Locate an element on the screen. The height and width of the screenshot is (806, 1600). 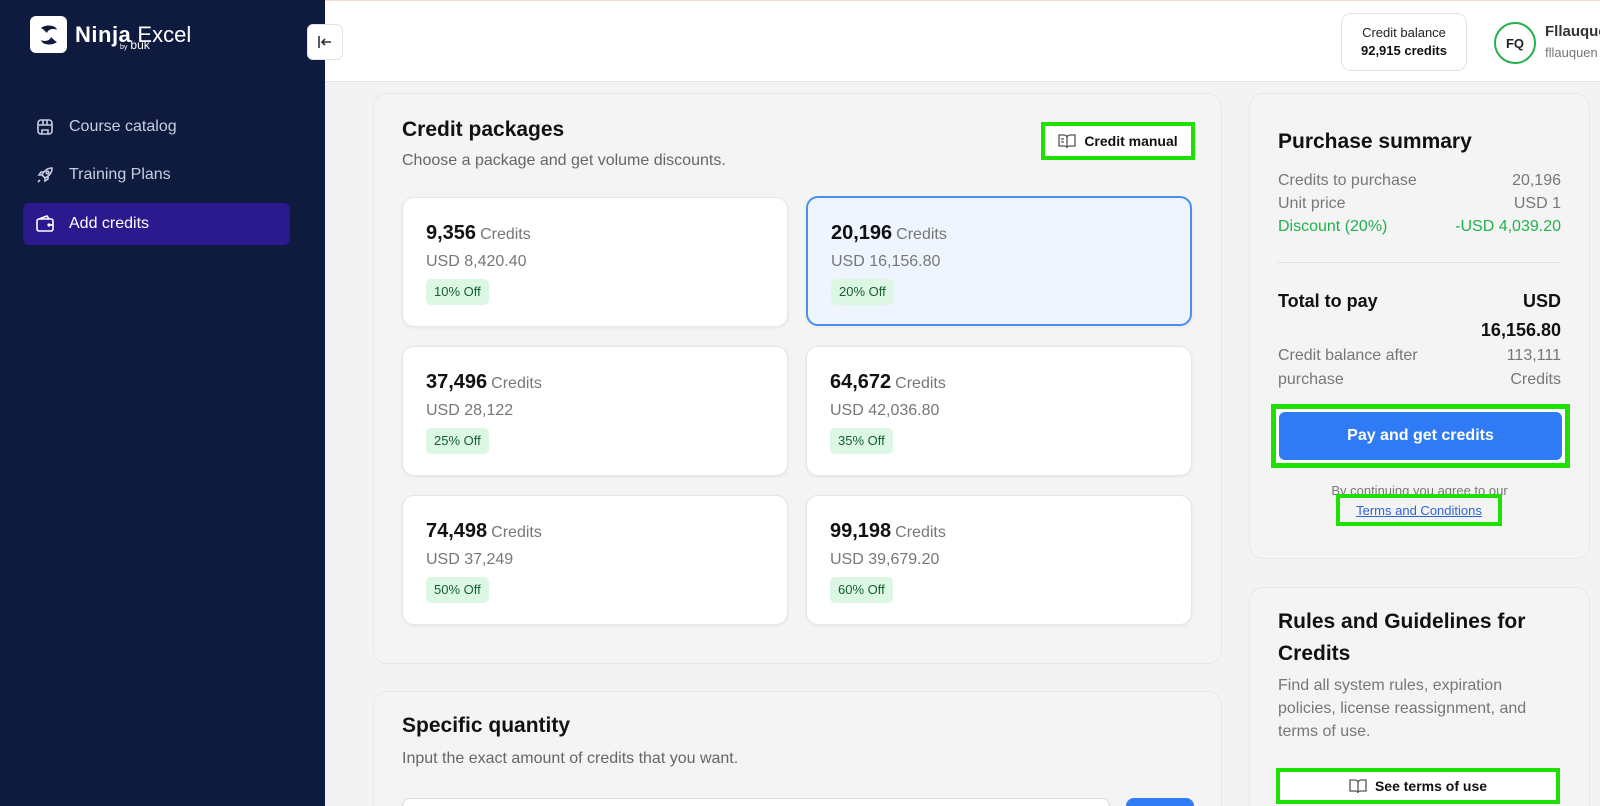
rules-title: Rules and Guidelines for Credits is located at coordinates (1402, 637).